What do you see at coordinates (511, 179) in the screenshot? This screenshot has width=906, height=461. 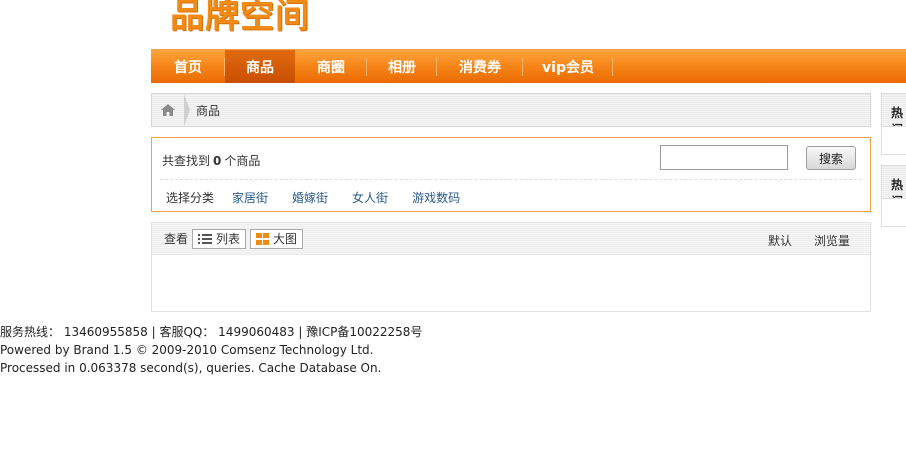 I see `divider` at bounding box center [511, 179].